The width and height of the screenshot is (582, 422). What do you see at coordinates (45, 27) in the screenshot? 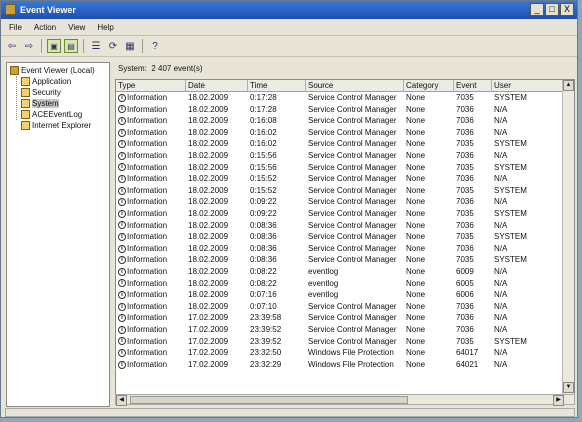
I see `menu-action: Action` at bounding box center [45, 27].